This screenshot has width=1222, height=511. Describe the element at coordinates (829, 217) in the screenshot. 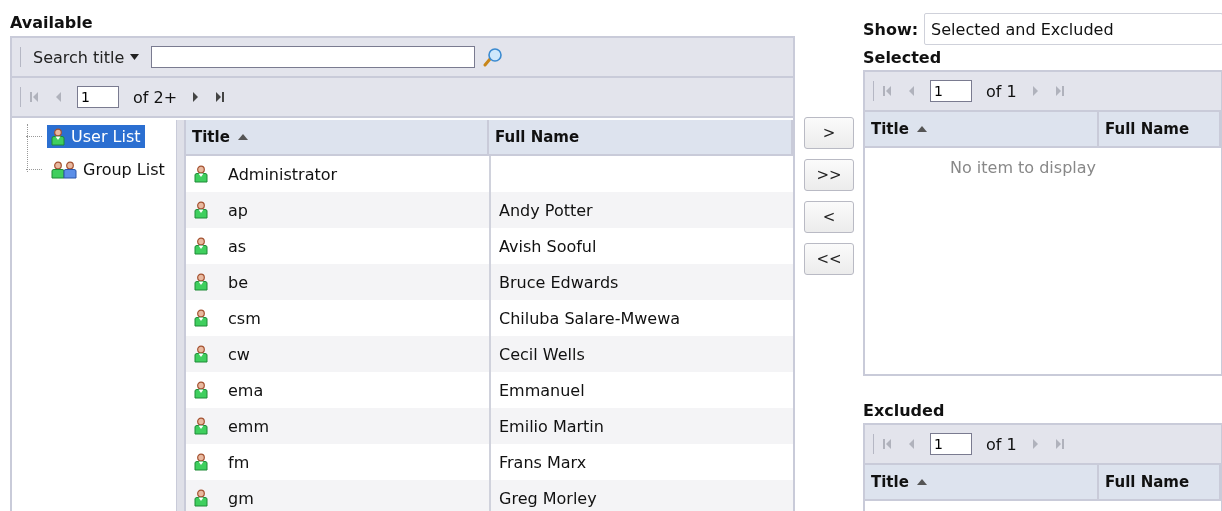

I see `move-button: <` at that location.